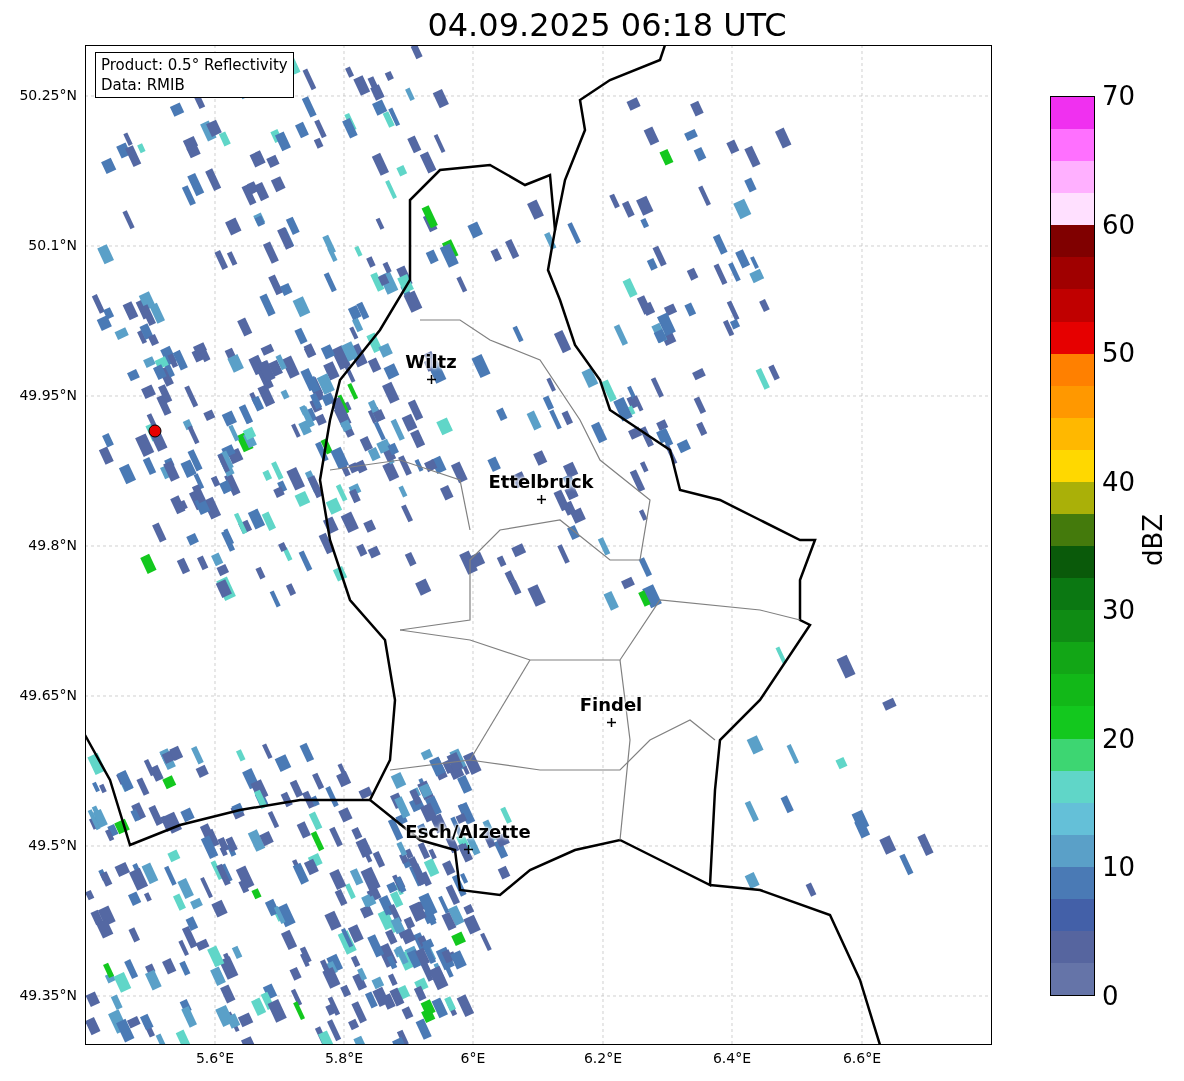 This screenshot has height=1081, width=1184. I want to click on colorbar-tick-label: 40, so click(1119, 481).